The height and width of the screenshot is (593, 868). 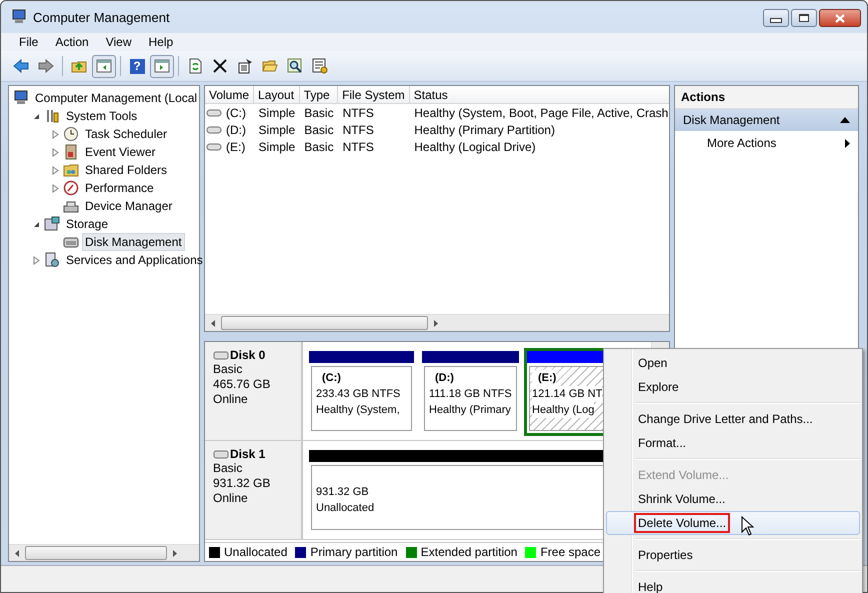 What do you see at coordinates (220, 66) in the screenshot?
I see `delete-icon` at bounding box center [220, 66].